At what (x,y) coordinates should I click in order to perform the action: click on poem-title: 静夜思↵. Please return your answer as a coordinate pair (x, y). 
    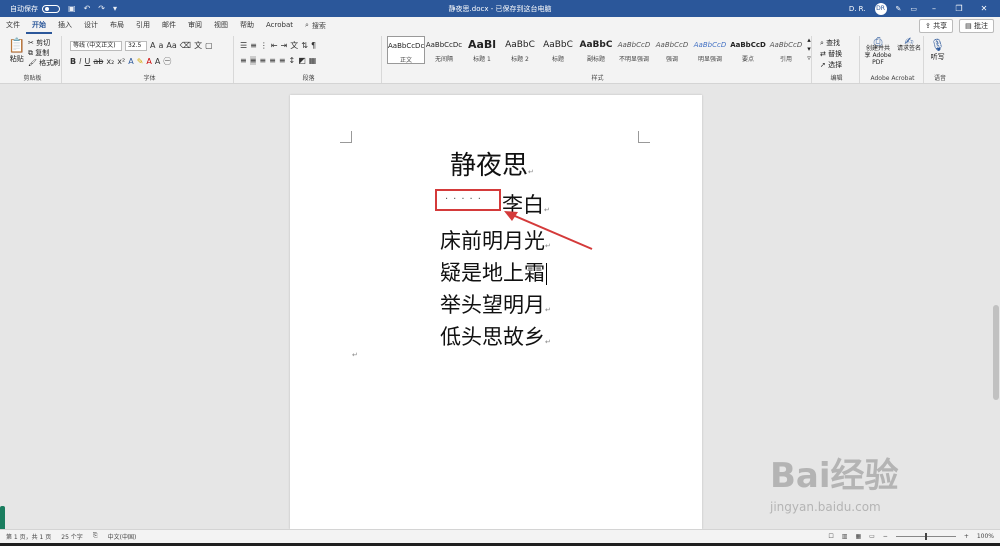
    Looking at the image, I should click on (492, 163).